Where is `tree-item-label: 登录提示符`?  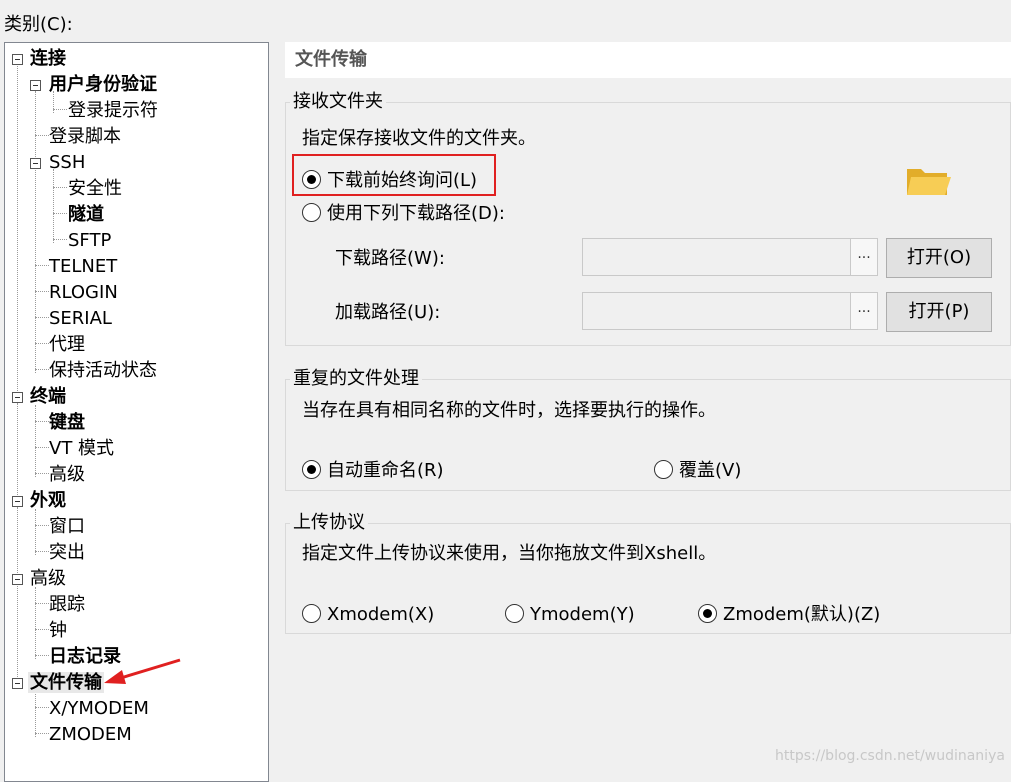 tree-item-label: 登录提示符 is located at coordinates (113, 110).